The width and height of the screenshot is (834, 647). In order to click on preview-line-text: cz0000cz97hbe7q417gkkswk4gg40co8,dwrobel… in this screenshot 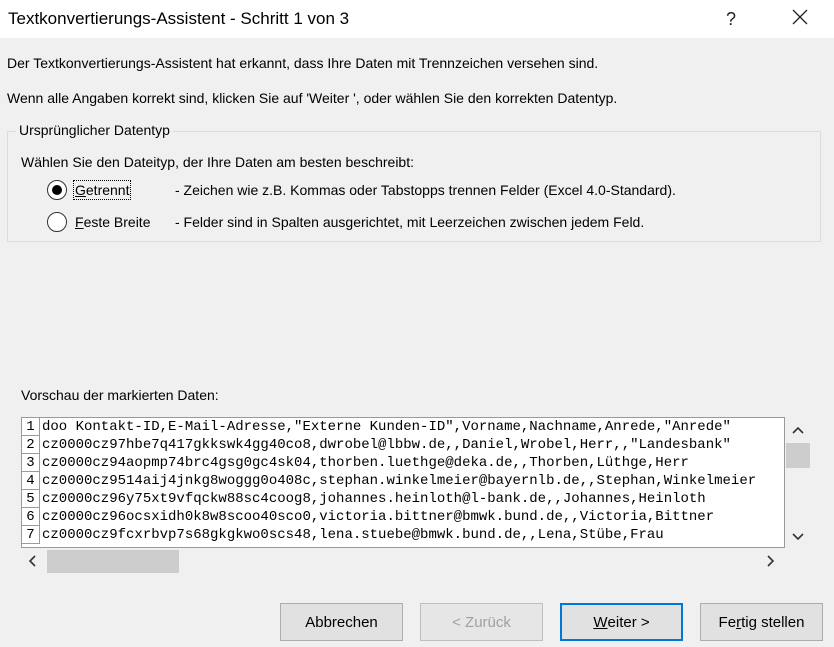, I will do `click(386, 445)`.